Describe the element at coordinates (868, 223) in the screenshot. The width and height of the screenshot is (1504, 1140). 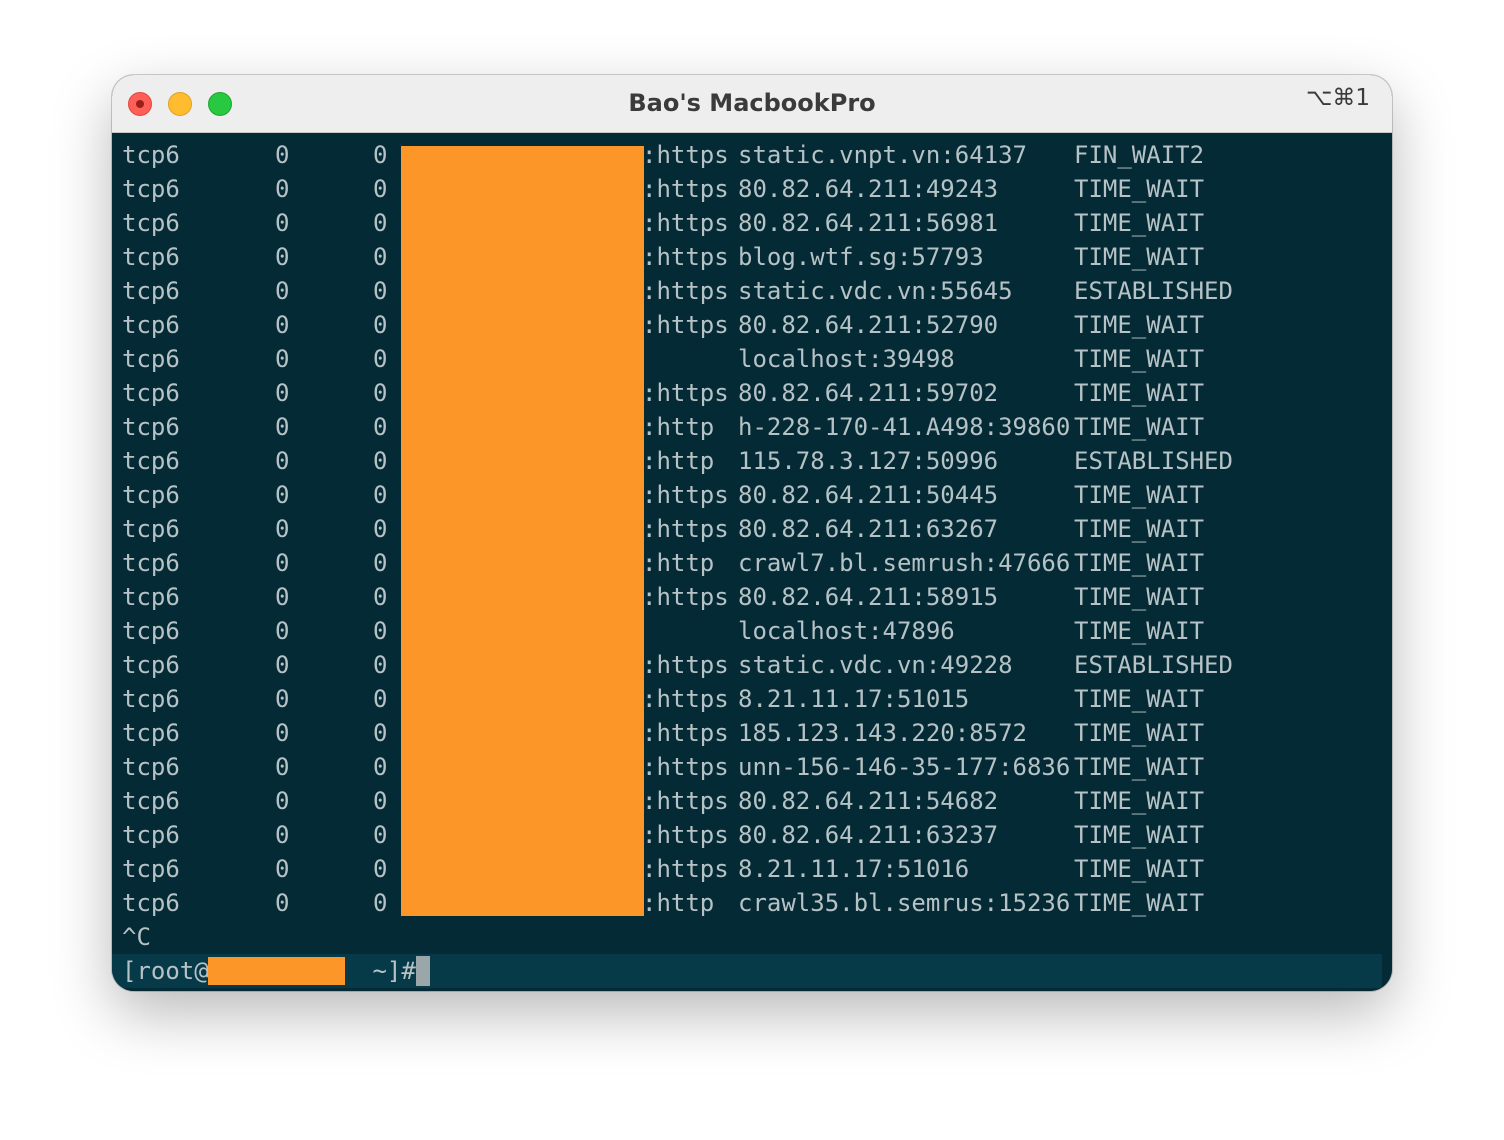
I see `cell-foreign: 80.82.64.211:56981` at that location.